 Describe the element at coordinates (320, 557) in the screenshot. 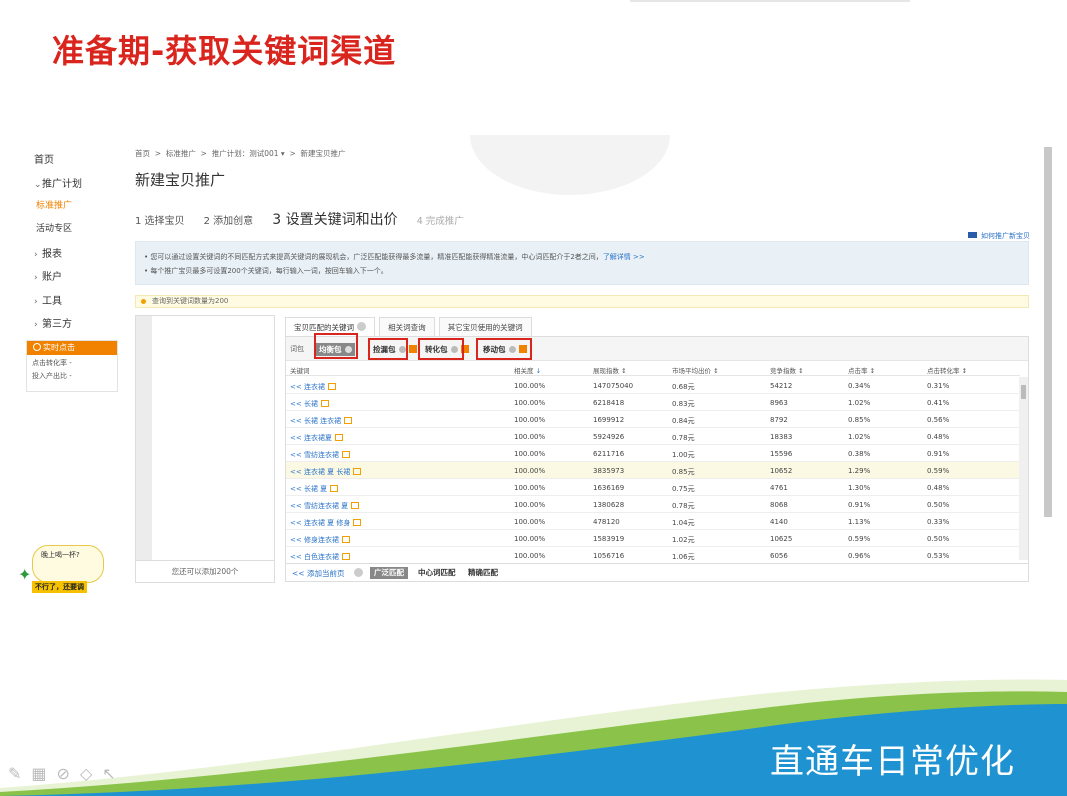

I see `cell-keyword: << 白色连衣裙` at that location.